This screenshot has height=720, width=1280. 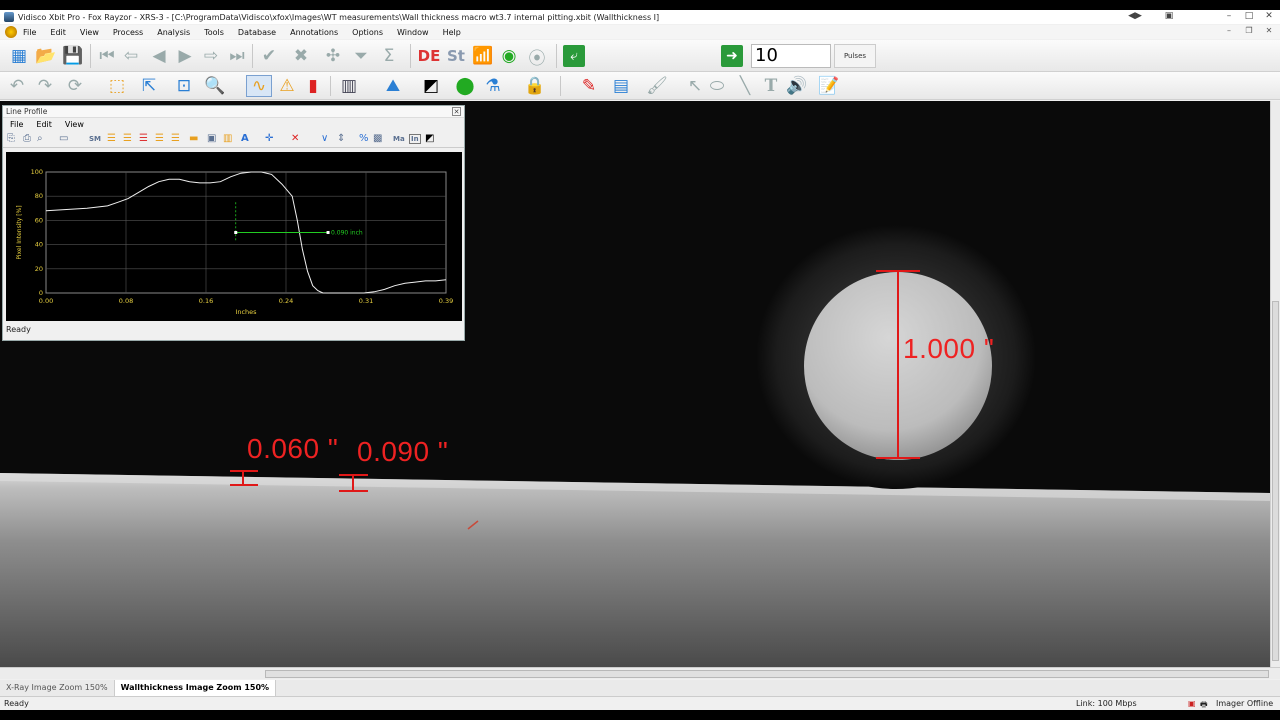 What do you see at coordinates (1229, 16) in the screenshot?
I see `minimize-button: –` at bounding box center [1229, 16].